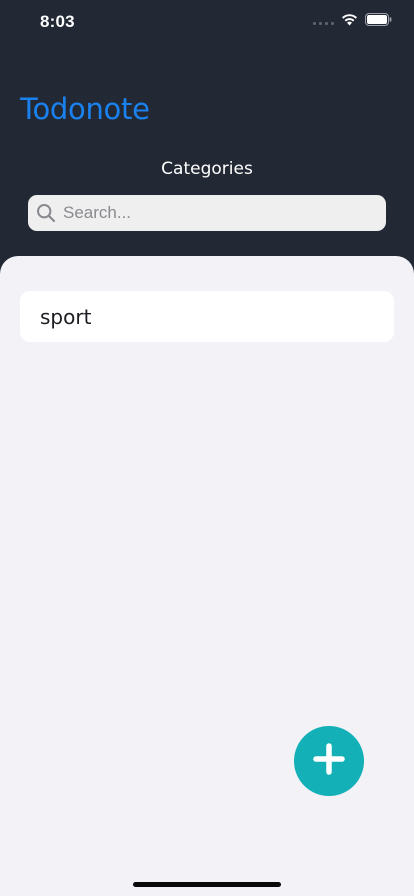 This screenshot has height=896, width=414. I want to click on search-icon, so click(46, 213).